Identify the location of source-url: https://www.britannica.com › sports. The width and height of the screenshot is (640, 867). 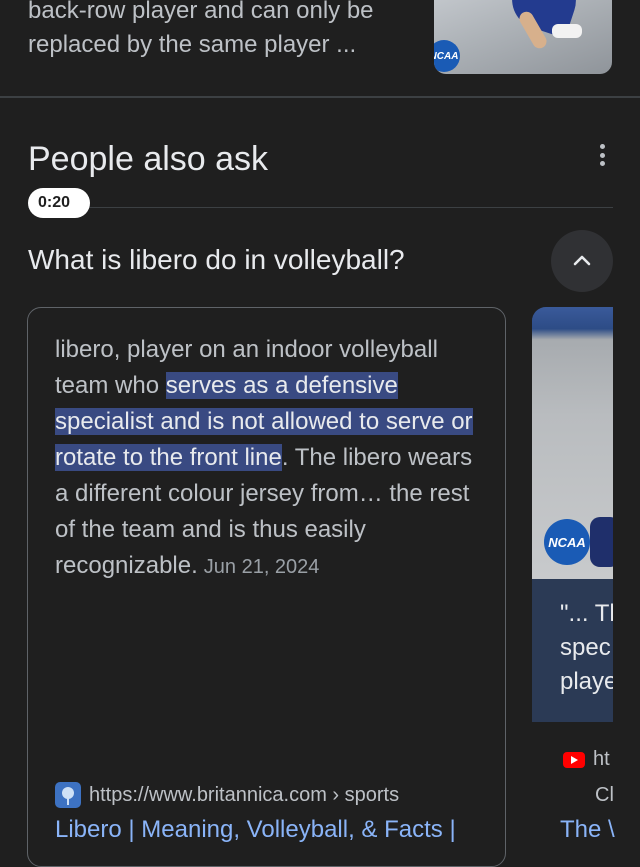
(244, 795).